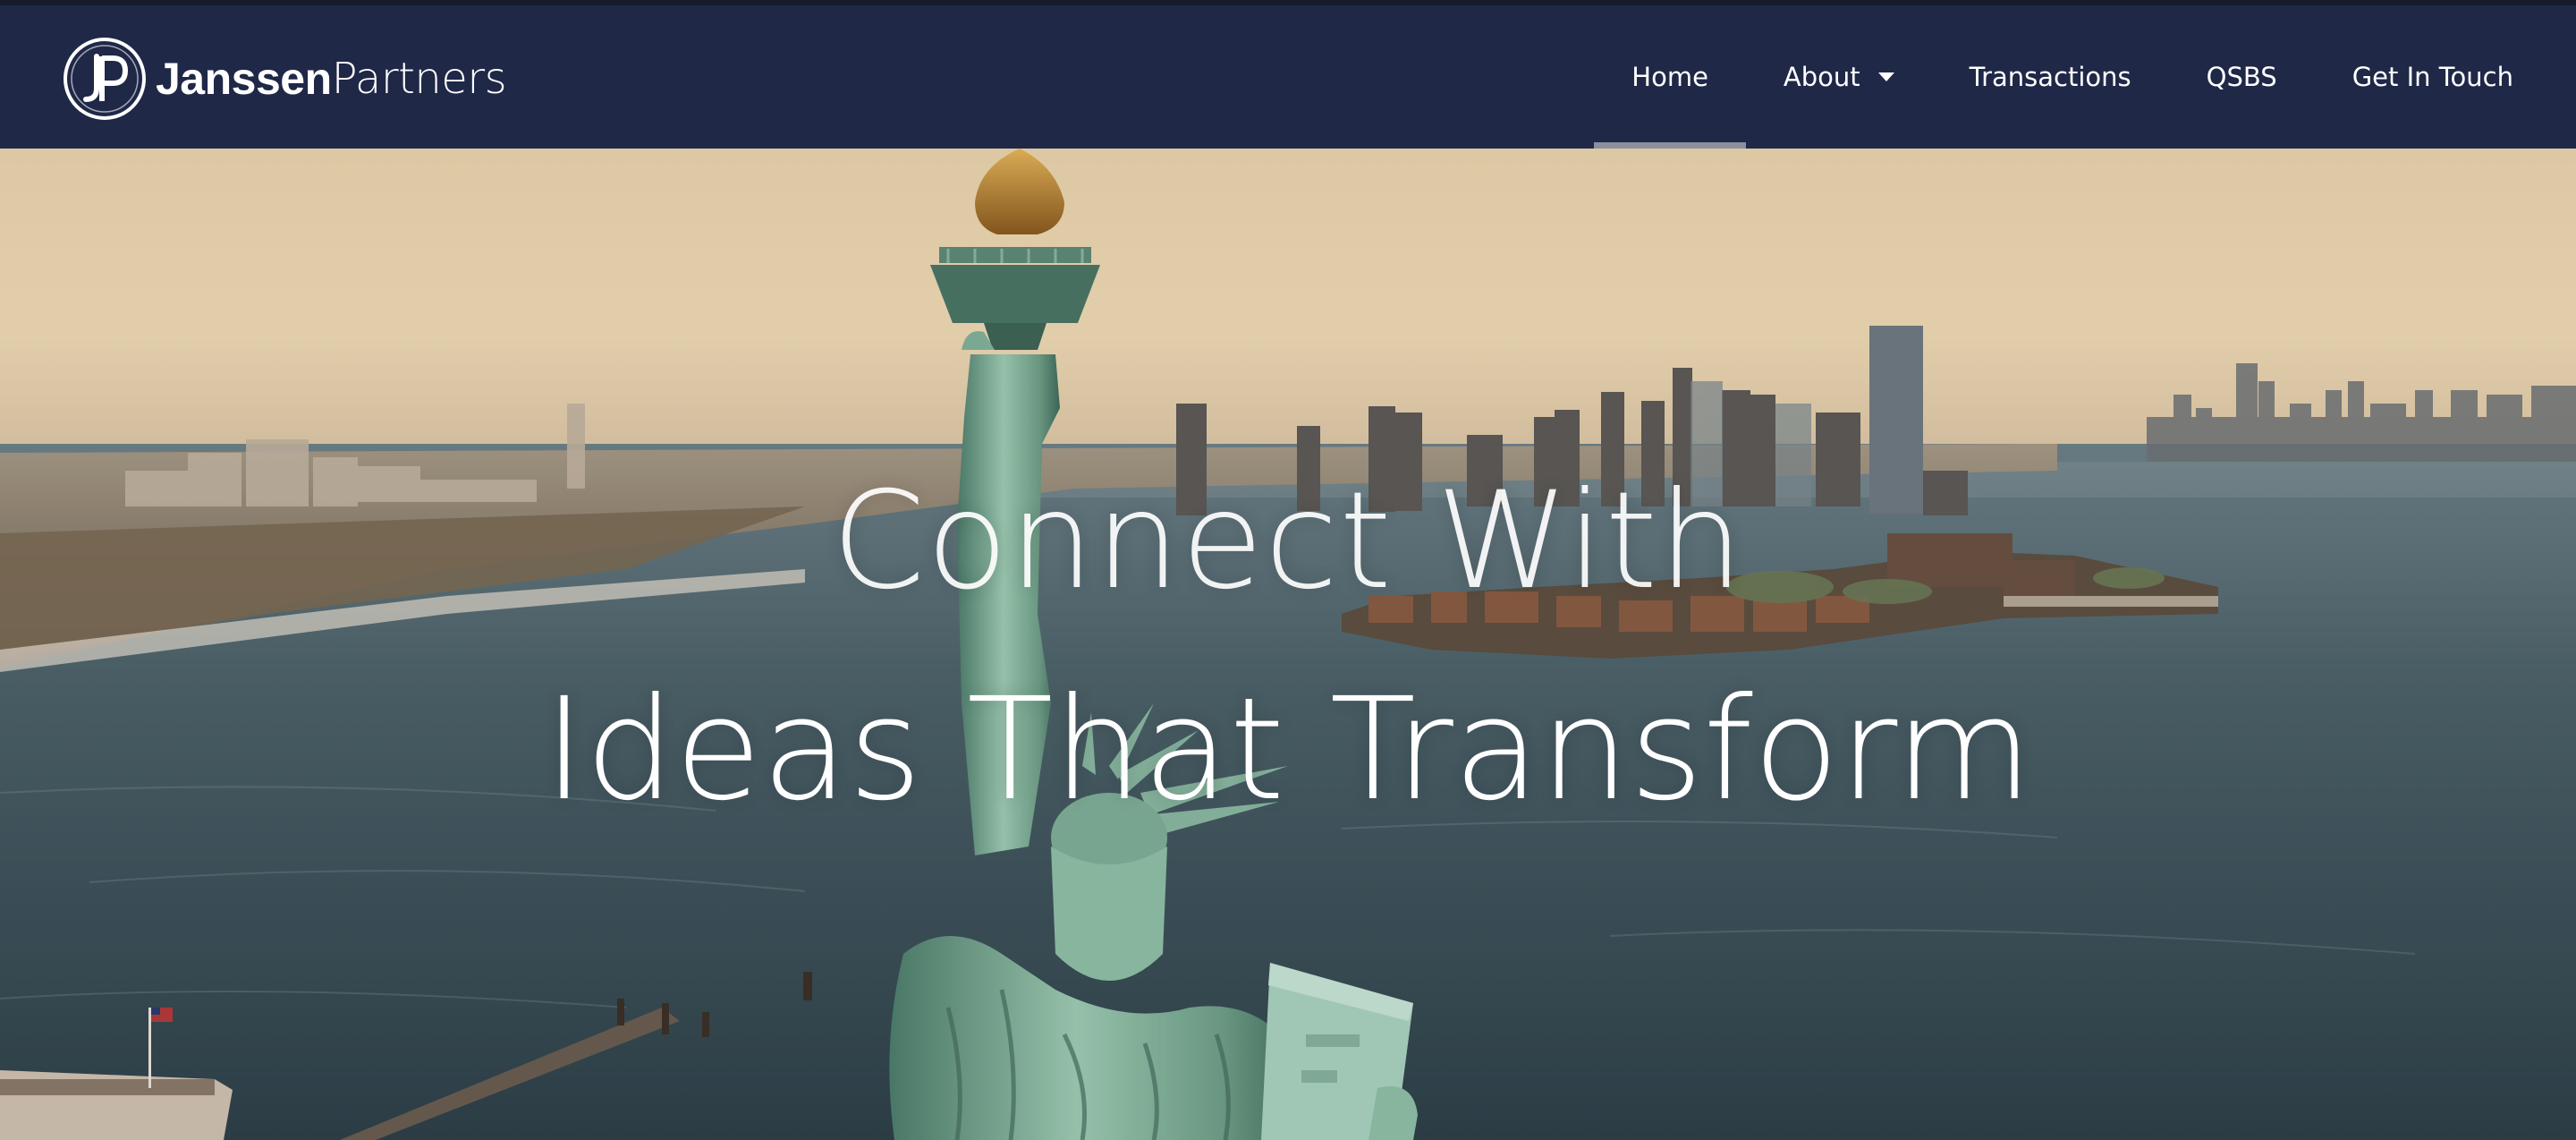 This screenshot has height=1140, width=2576. I want to click on nav-item-home: Home, so click(1670, 77).